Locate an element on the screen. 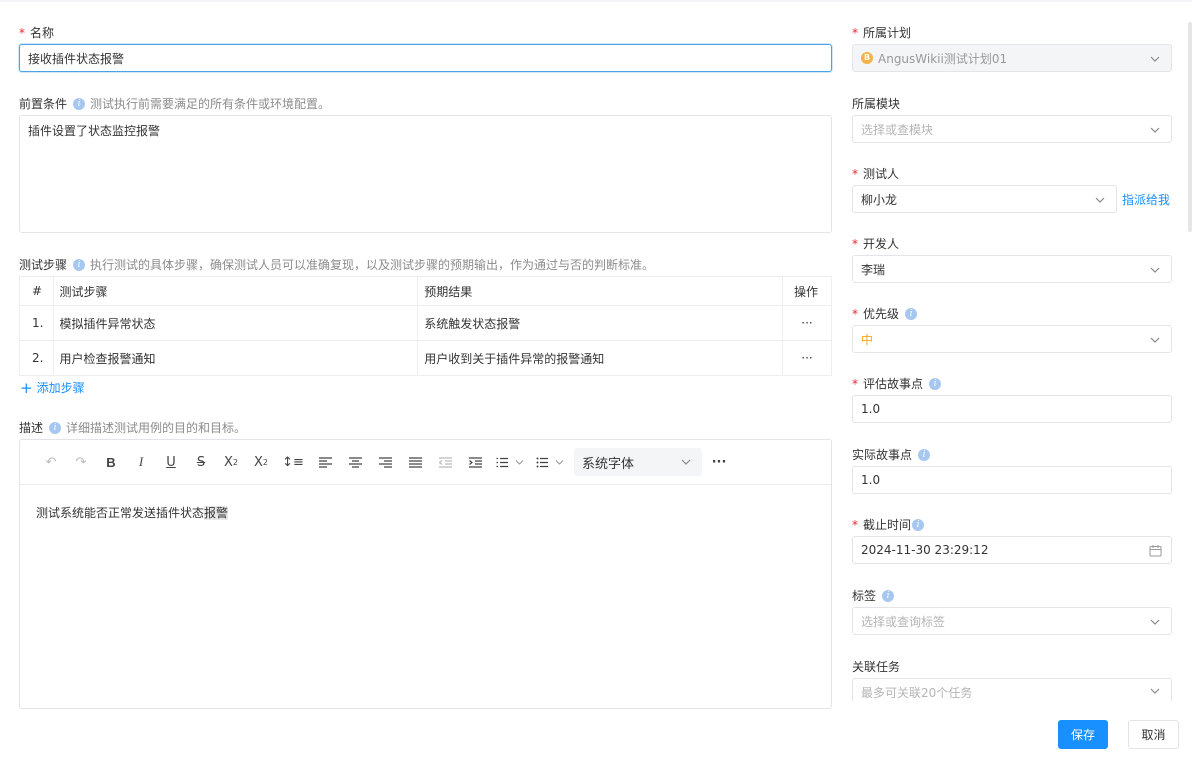 The image size is (1192, 765). bold-icon: B is located at coordinates (111, 462).